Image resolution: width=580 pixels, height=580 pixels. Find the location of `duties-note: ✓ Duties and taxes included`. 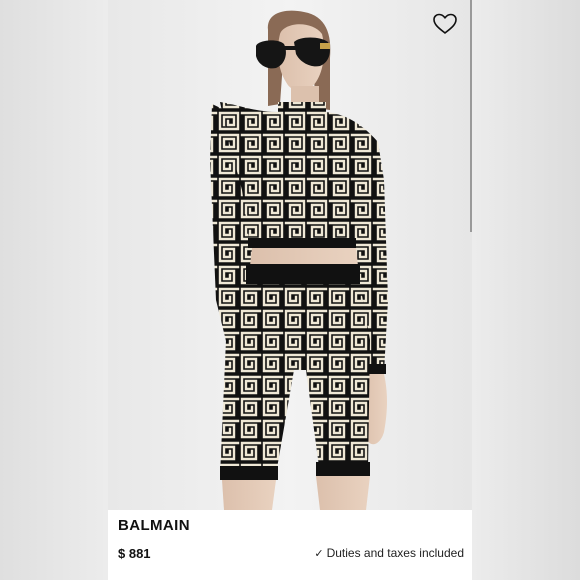

duties-note: ✓ Duties and taxes included is located at coordinates (389, 553).